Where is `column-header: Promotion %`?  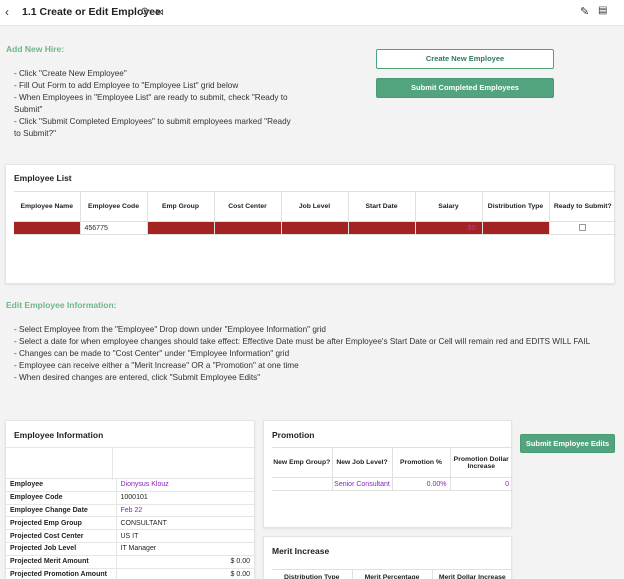 column-header: Promotion % is located at coordinates (421, 462).